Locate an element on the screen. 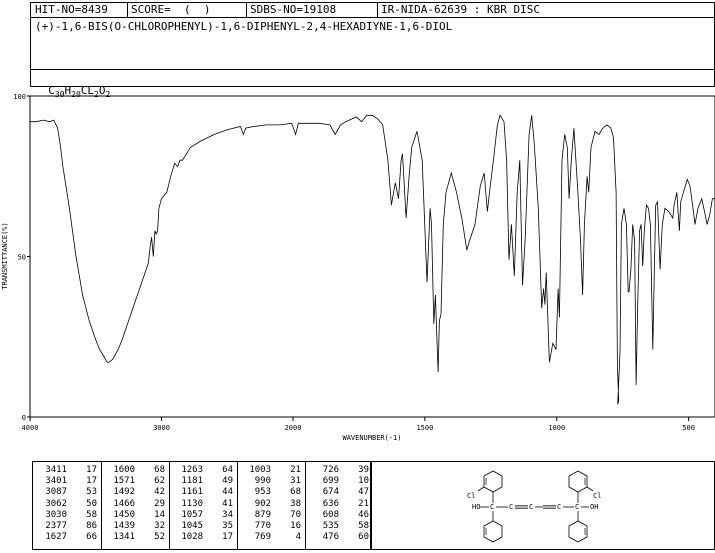 Image resolution: width=715 pixels, height=553 pixels. peak-transmittance: 41 is located at coordinates (227, 503).